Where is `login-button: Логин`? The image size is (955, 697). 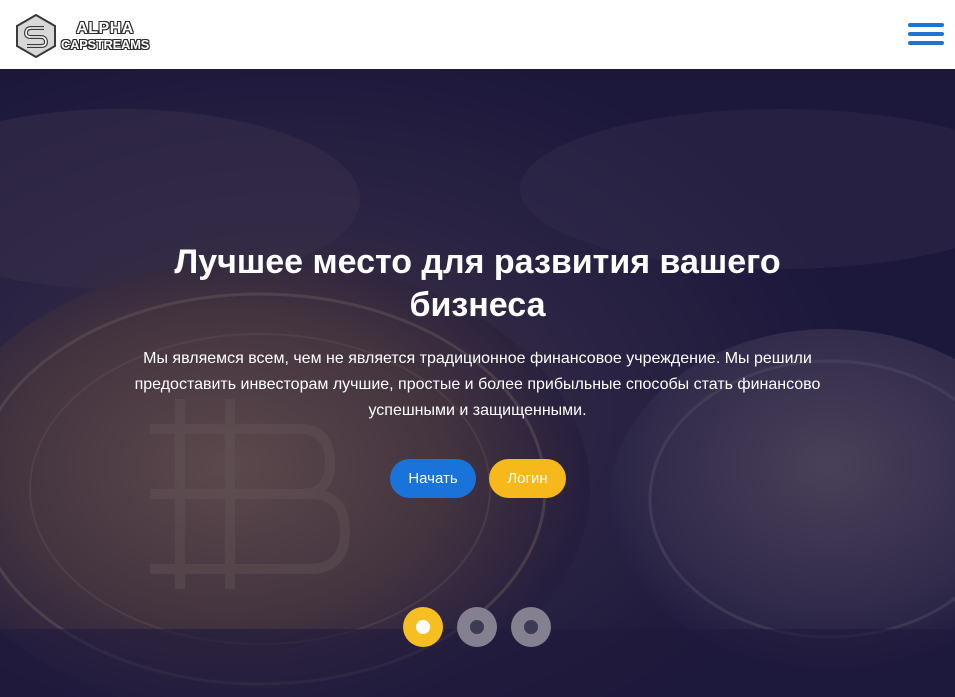 login-button: Логин is located at coordinates (527, 478).